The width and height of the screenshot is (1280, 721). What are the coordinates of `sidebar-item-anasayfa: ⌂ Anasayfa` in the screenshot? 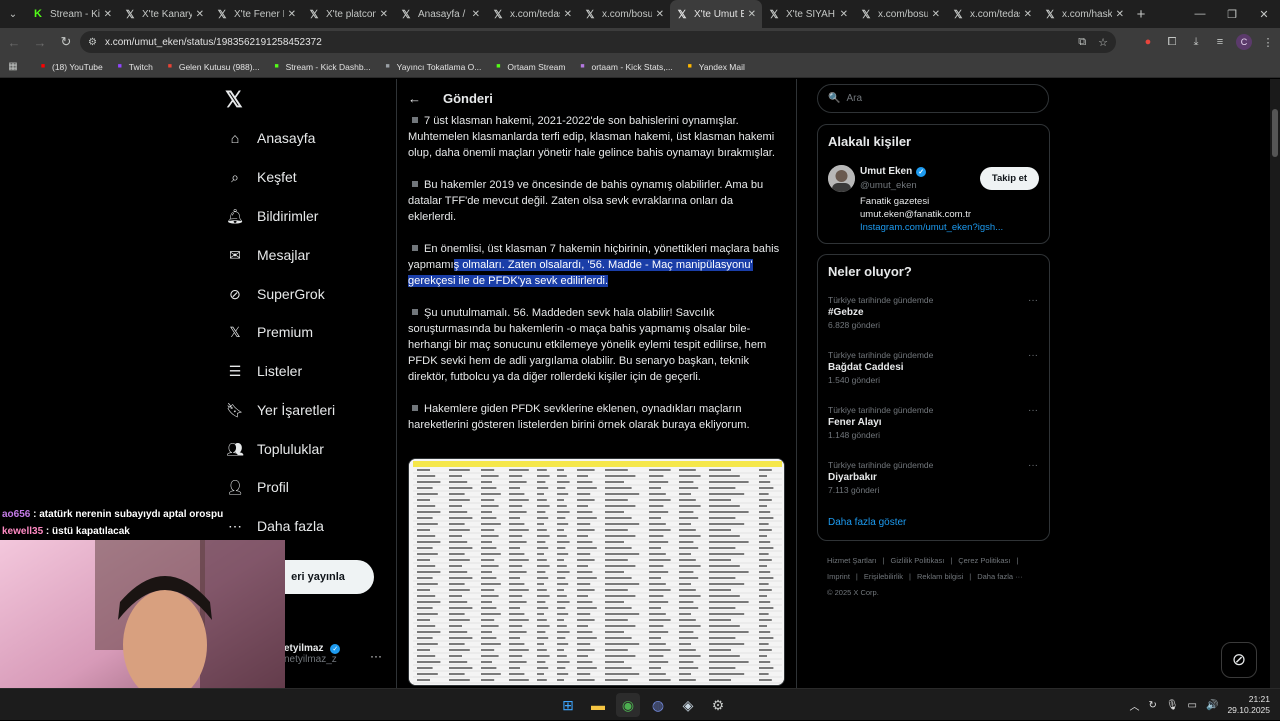 It's located at (271, 138).